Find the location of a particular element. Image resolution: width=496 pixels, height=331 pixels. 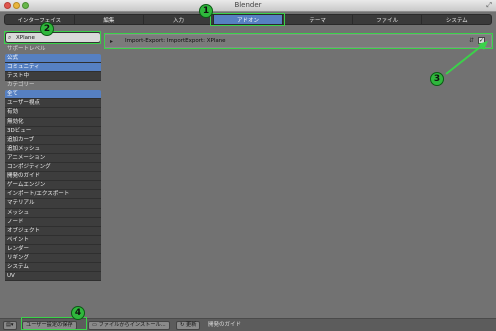

callout-1: 1 is located at coordinates (206, 11).